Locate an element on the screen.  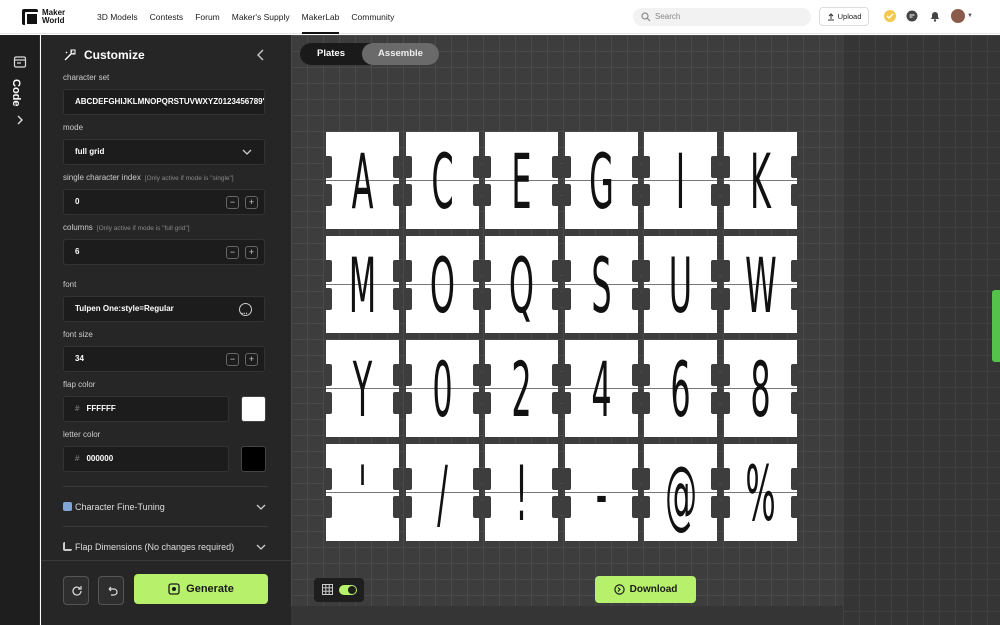
flap-tile: Y is located at coordinates (362, 388).